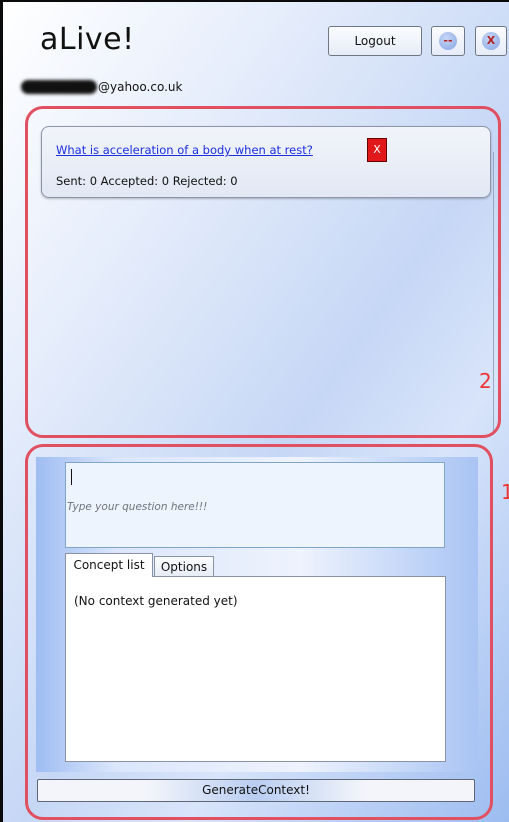 The image size is (509, 822). What do you see at coordinates (140, 87) in the screenshot?
I see `email-domain: @yahoo.co.uk` at bounding box center [140, 87].